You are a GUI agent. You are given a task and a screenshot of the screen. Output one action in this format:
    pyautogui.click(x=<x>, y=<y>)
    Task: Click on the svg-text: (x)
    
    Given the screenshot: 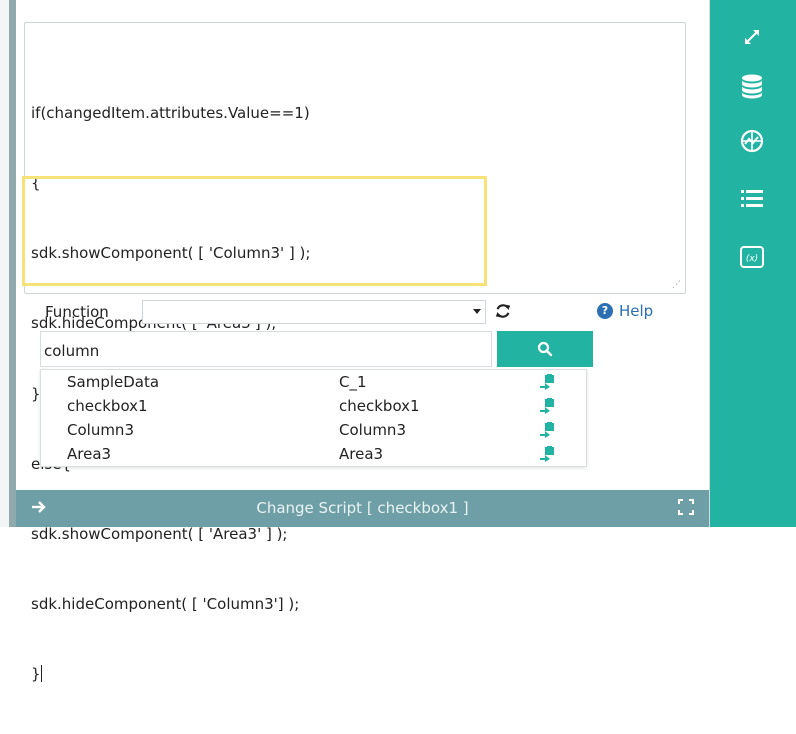 What is the action you would take?
    pyautogui.click(x=752, y=259)
    